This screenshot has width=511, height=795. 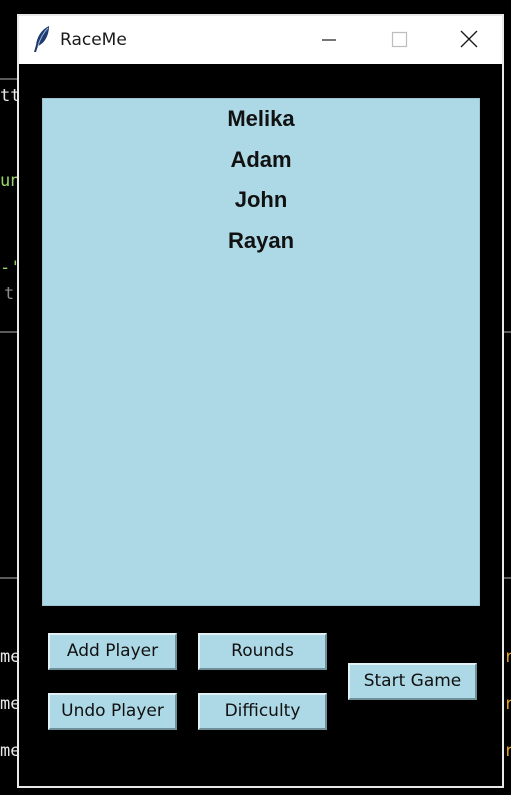 I want to click on close-button, so click(x=469, y=40).